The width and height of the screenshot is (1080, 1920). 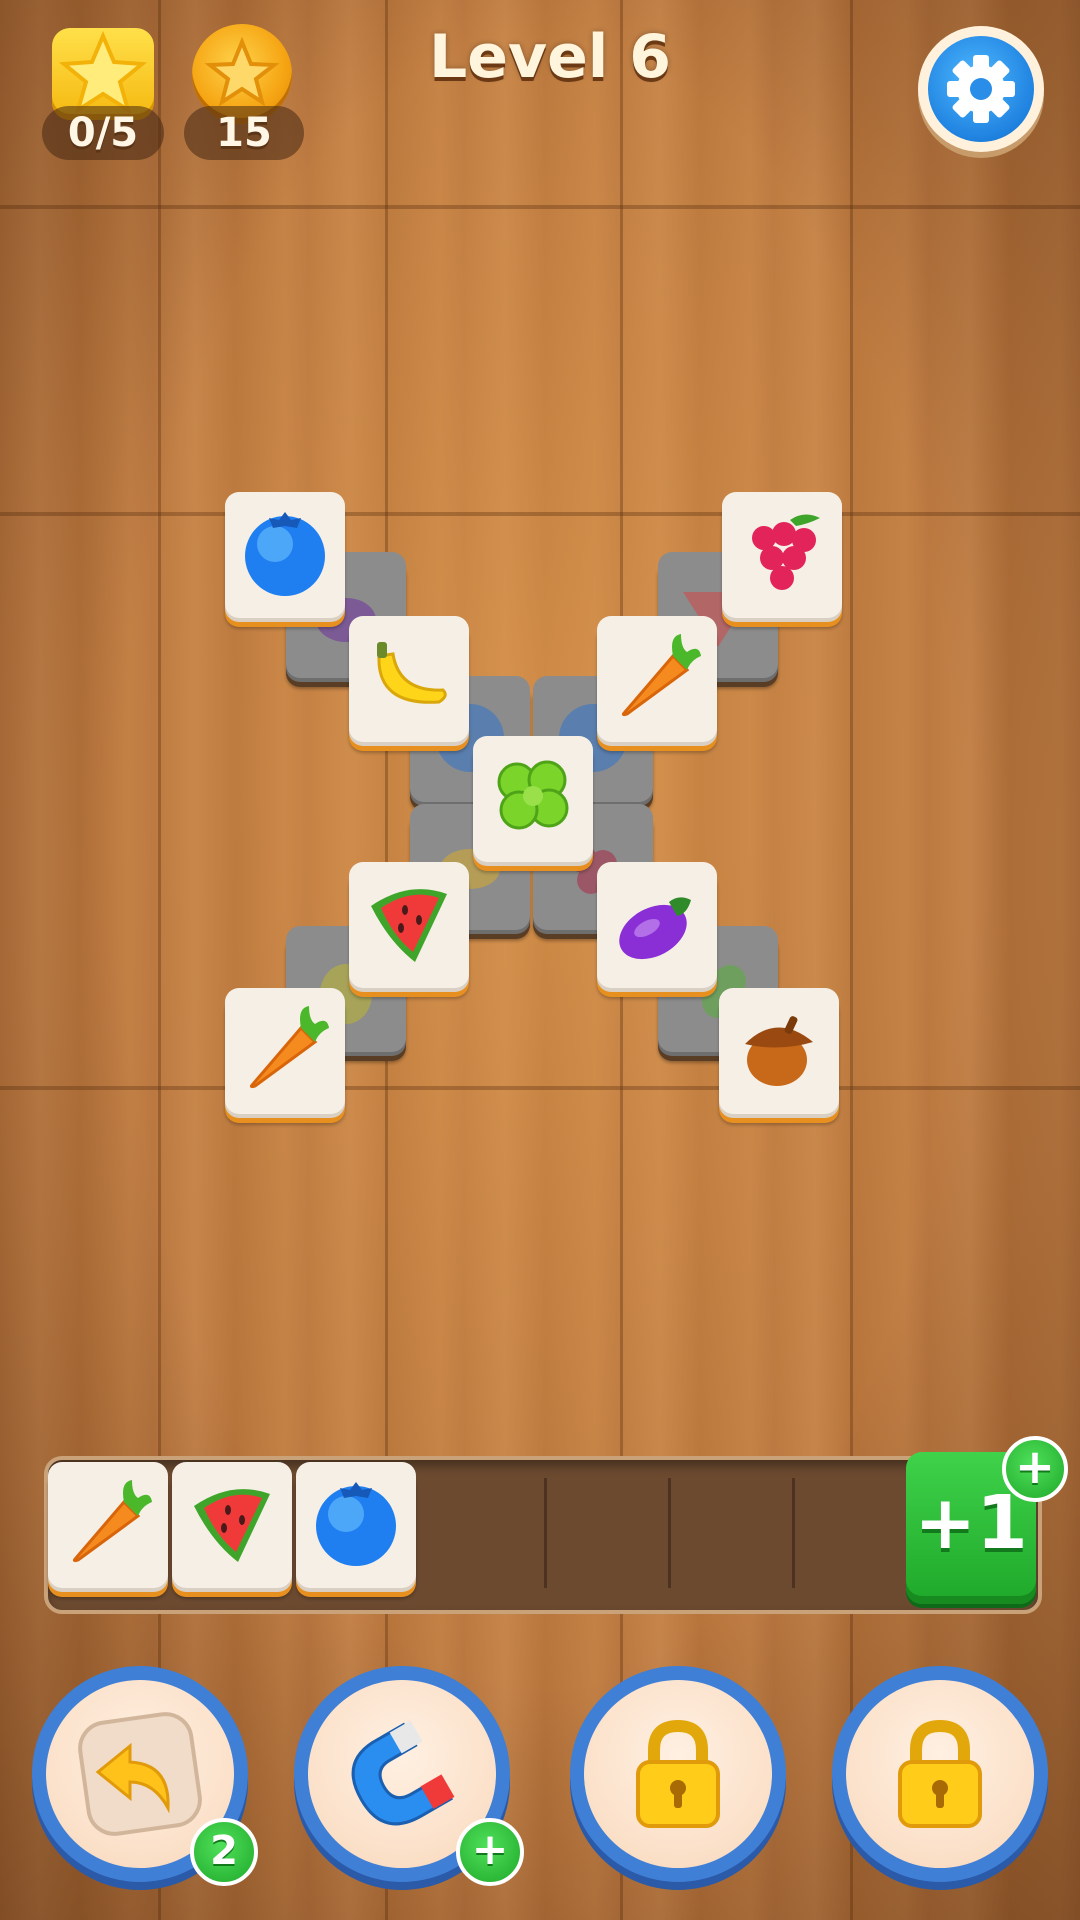 I want to click on tray-tile-watermelon, so click(x=232, y=1525).